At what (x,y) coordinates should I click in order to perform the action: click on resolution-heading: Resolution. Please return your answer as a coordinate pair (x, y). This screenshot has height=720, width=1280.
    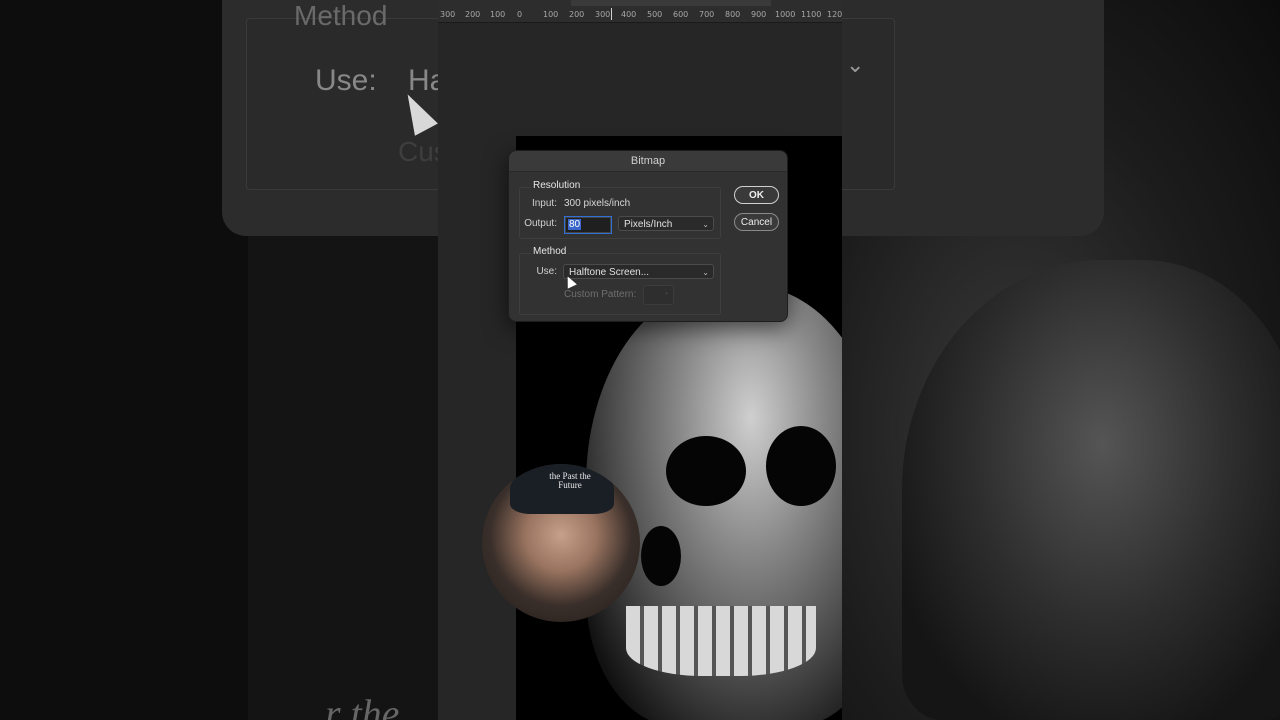
    Looking at the image, I should click on (557, 185).